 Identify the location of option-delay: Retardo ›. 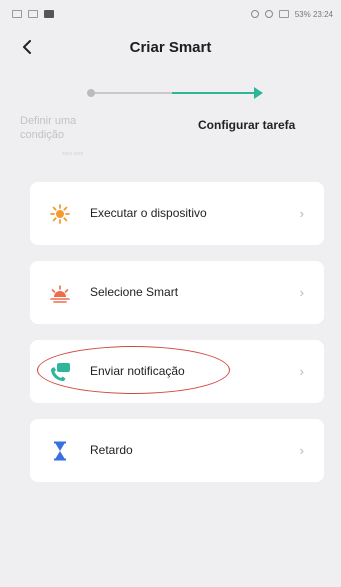
(177, 450).